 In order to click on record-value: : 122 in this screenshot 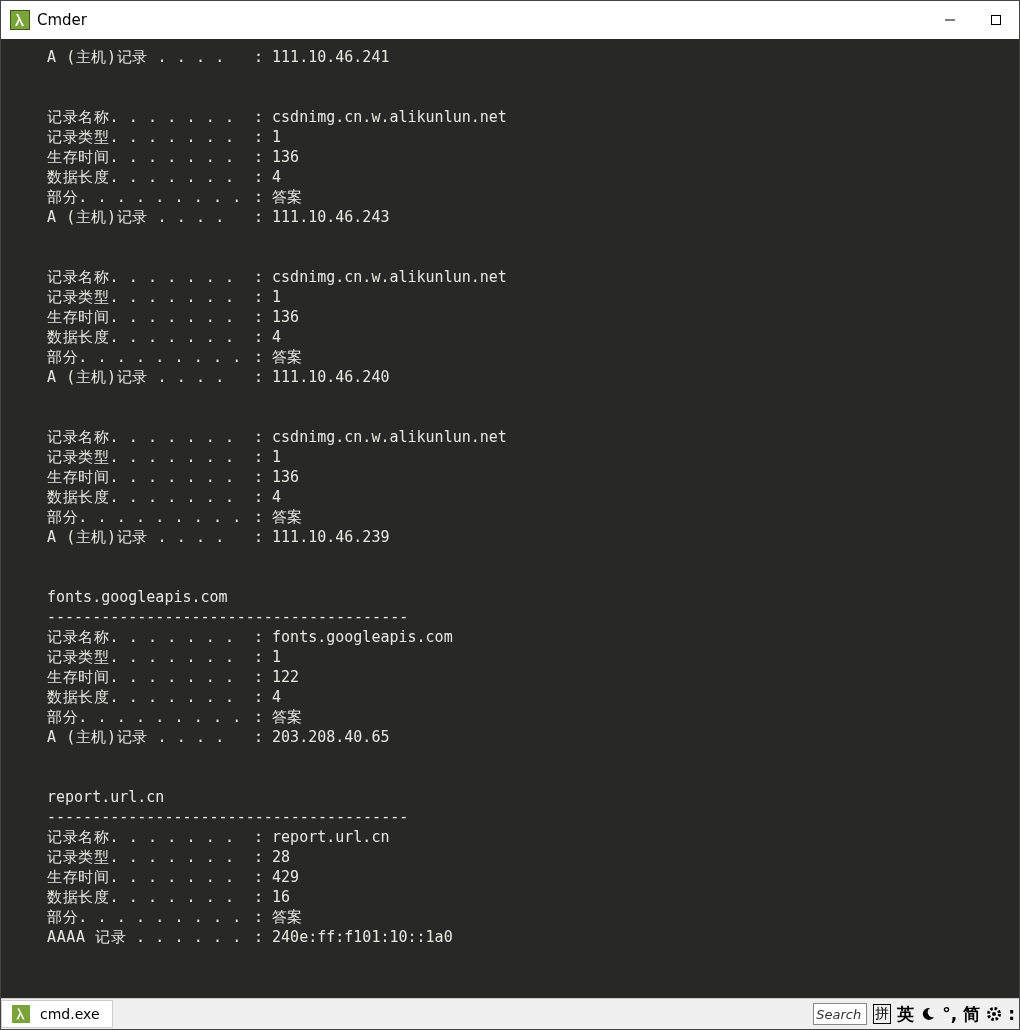, I will do `click(277, 677)`.